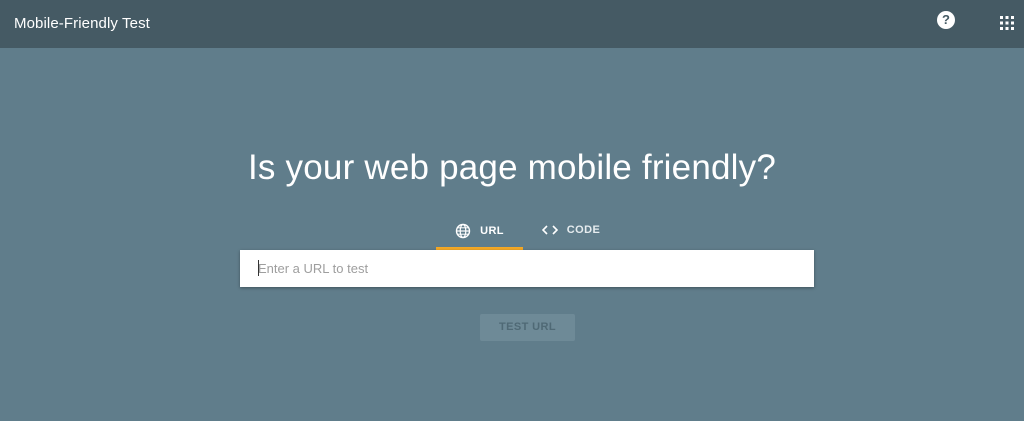  I want to click on app-title: Mobile-Friendly Test, so click(82, 23).